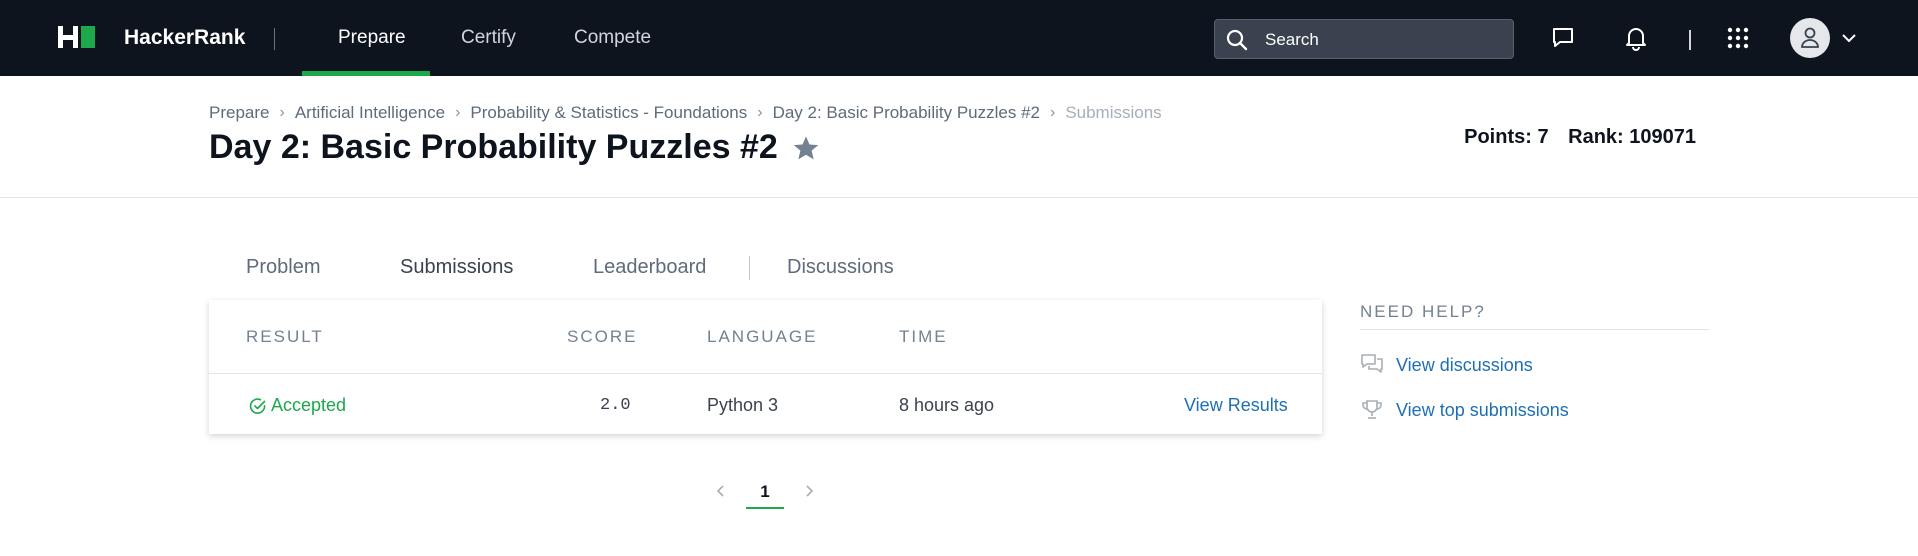 The image size is (1918, 556). I want to click on result-status: Accepted, so click(309, 405).